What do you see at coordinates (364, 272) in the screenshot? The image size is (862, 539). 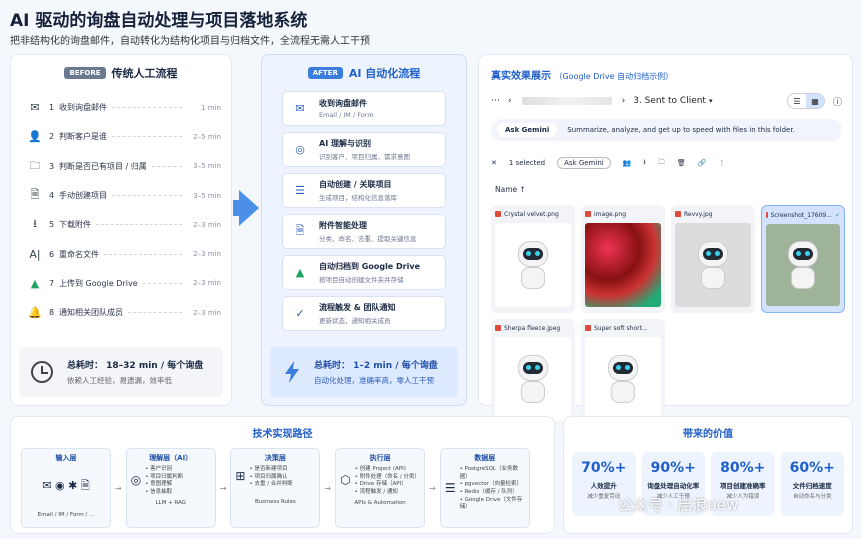 I see `after-step: ▲ 自动归档到 Google Drive 按项目自动创建文件夹并存储` at bounding box center [364, 272].